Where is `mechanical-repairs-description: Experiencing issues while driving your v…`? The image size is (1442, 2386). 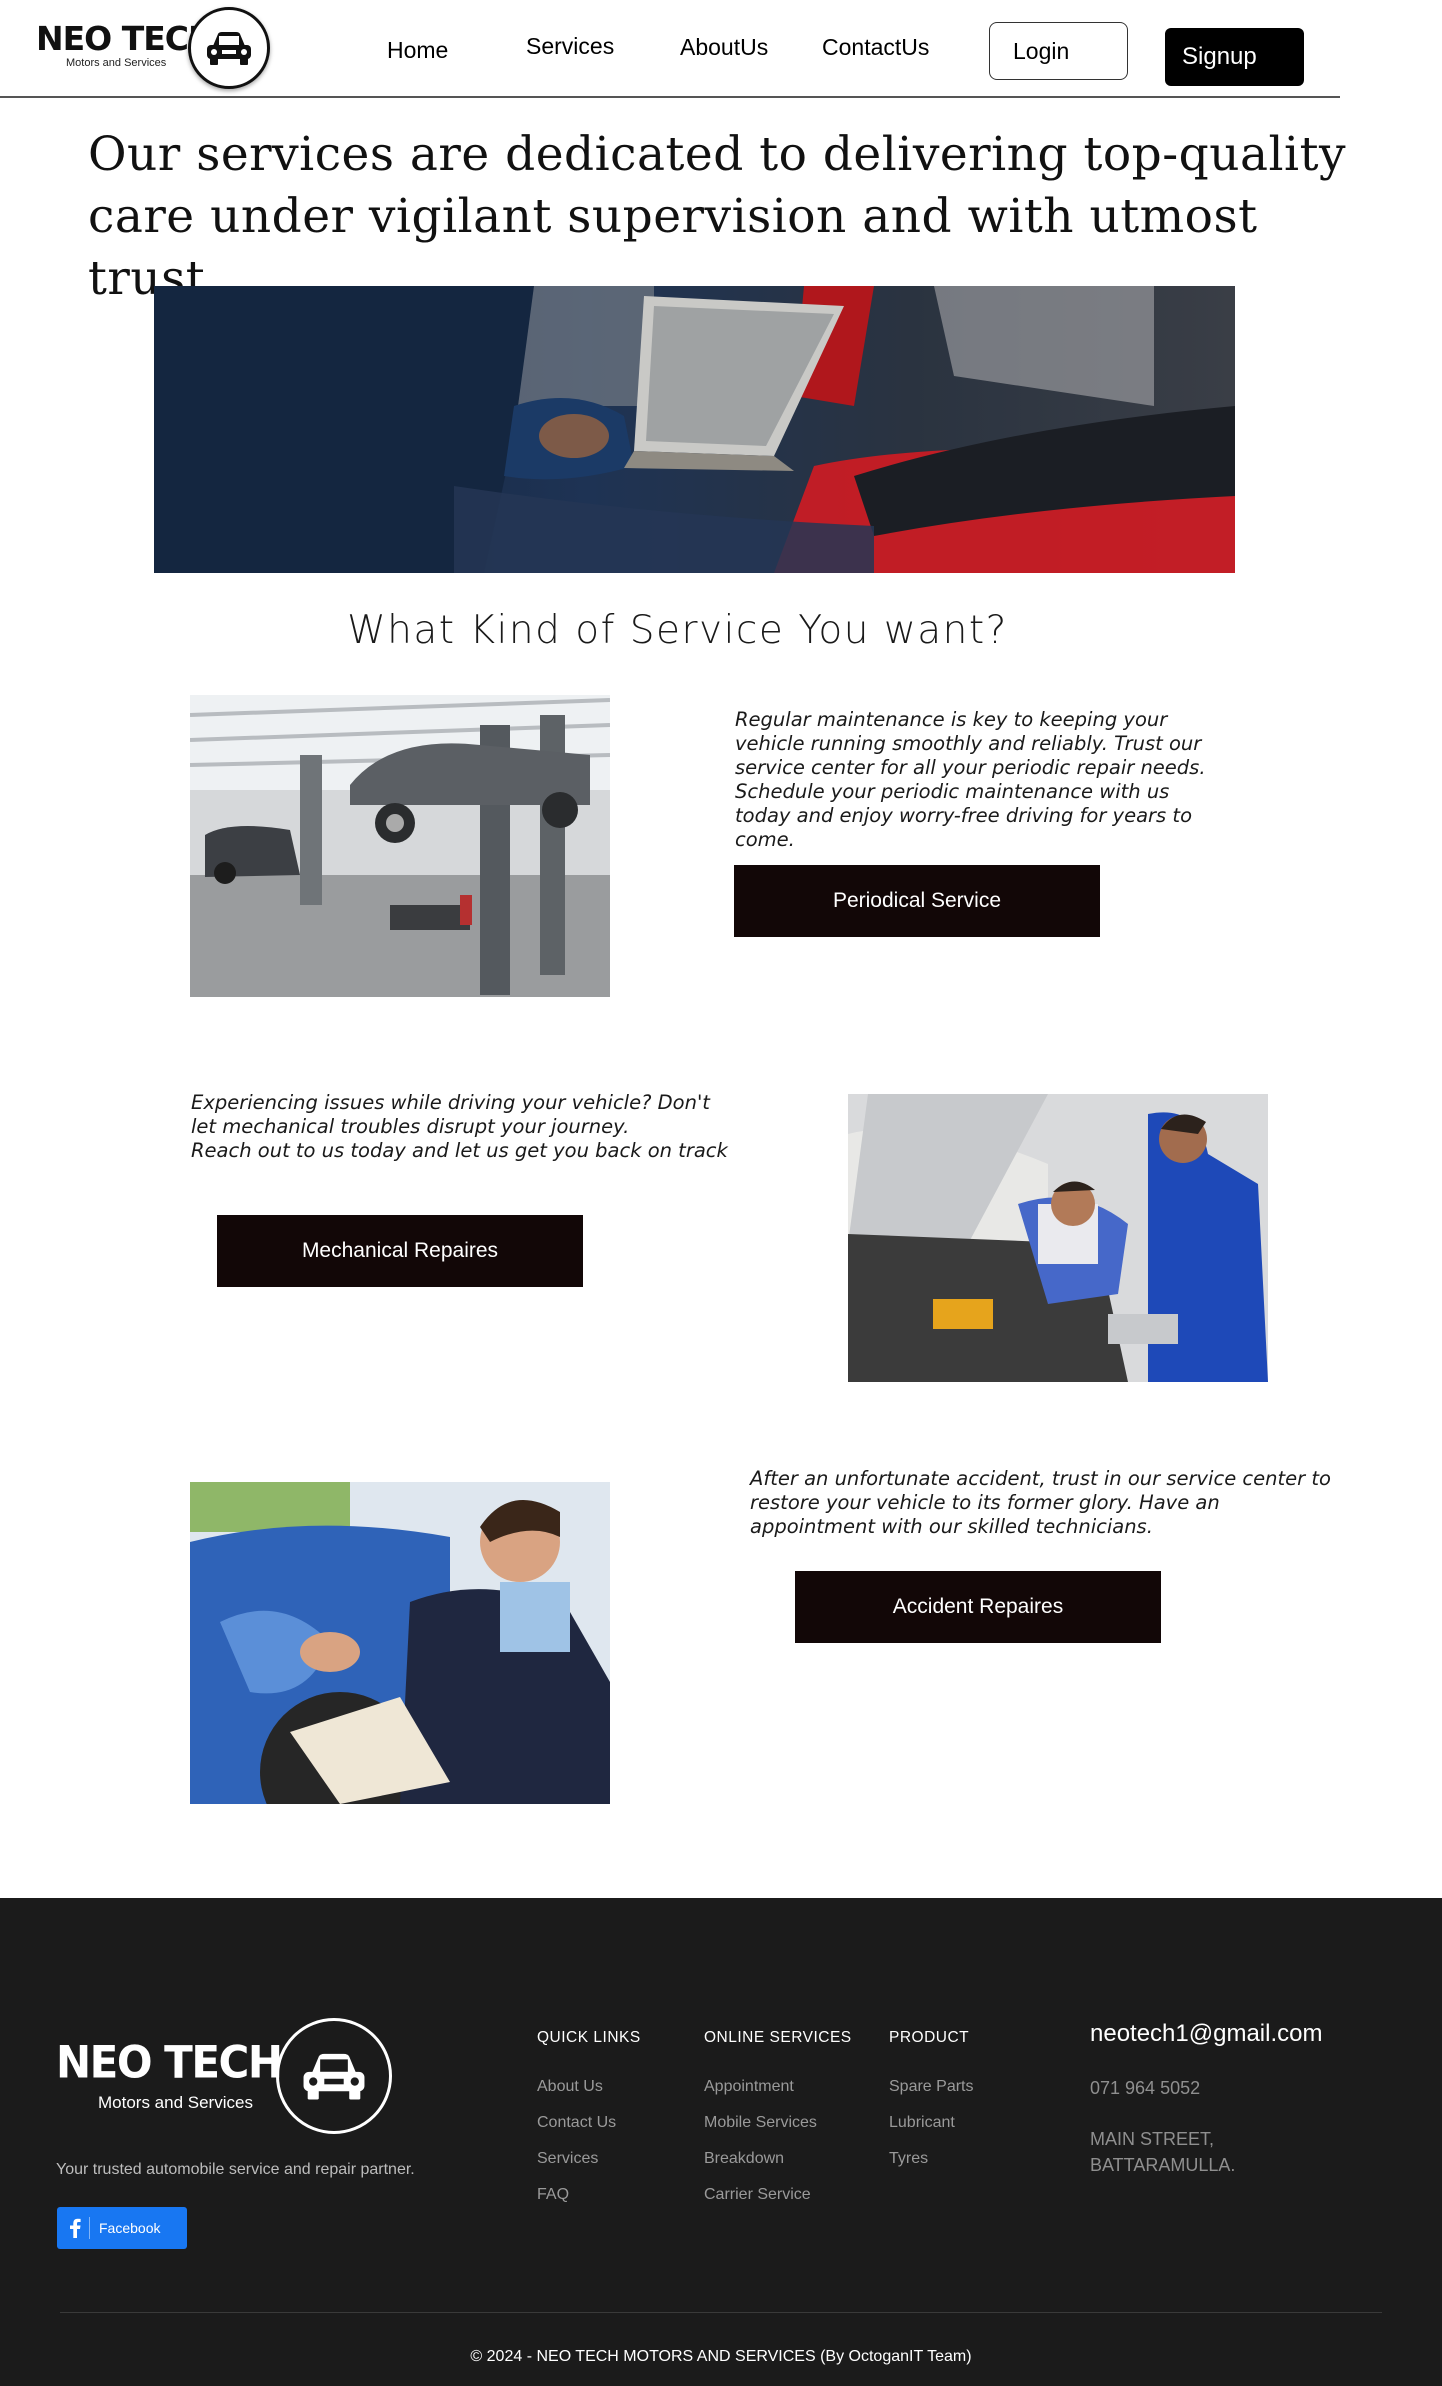
mechanical-repairs-description: Experiencing issues while driving your v… is located at coordinates (459, 1126).